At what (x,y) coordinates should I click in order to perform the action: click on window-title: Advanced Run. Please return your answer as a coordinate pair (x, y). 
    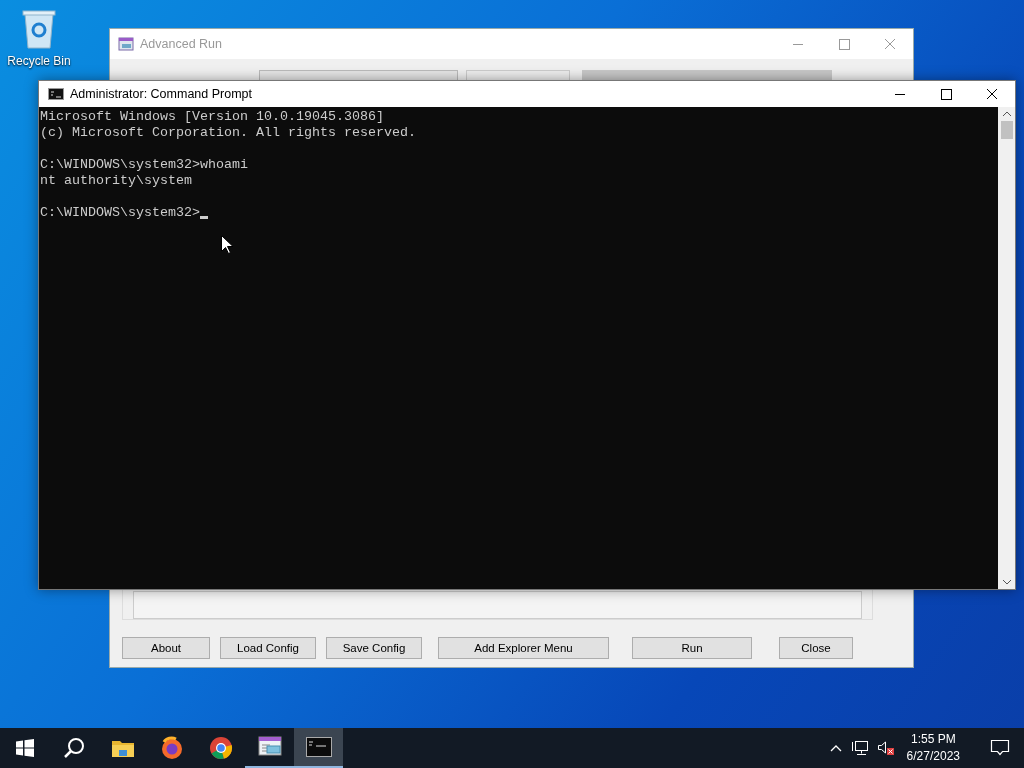
    Looking at the image, I should click on (181, 44).